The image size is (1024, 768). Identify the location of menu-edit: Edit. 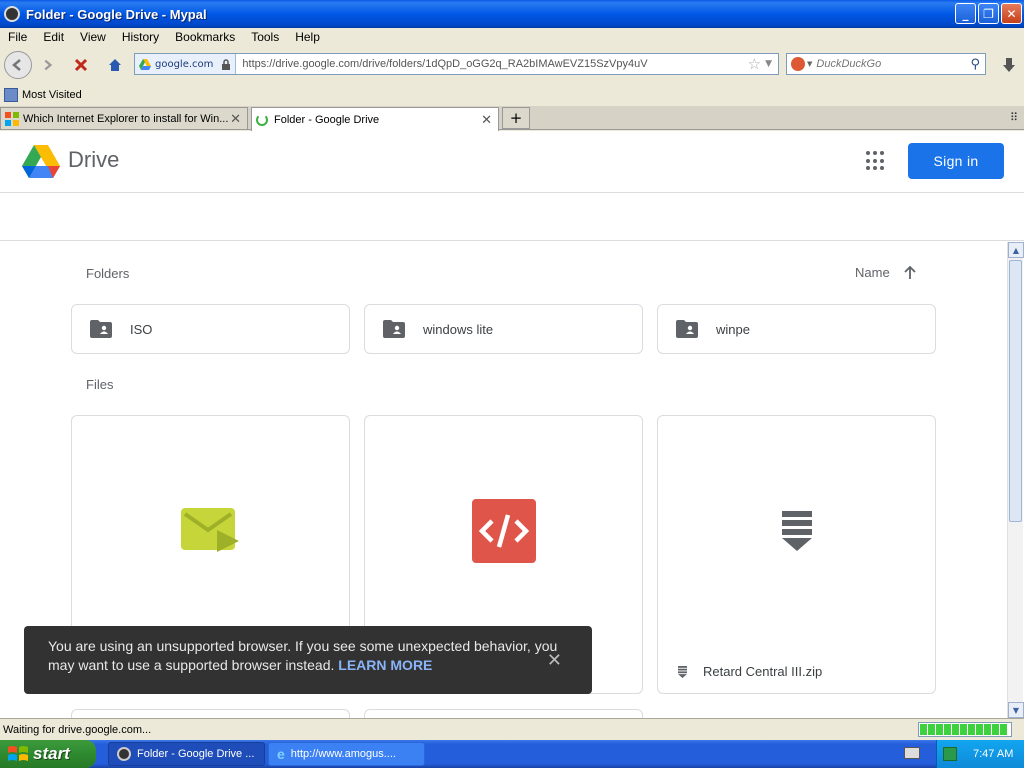
(53, 37).